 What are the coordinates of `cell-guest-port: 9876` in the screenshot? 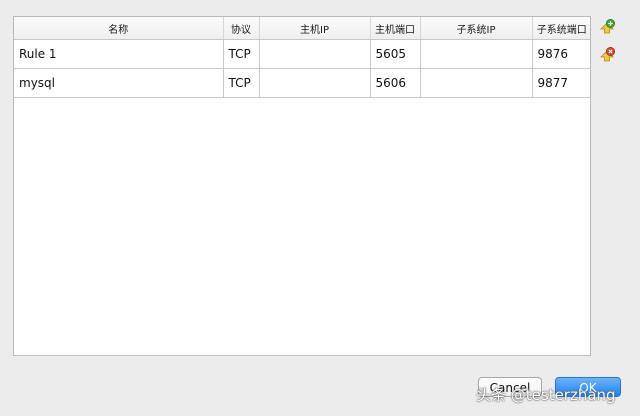 It's located at (561, 54).